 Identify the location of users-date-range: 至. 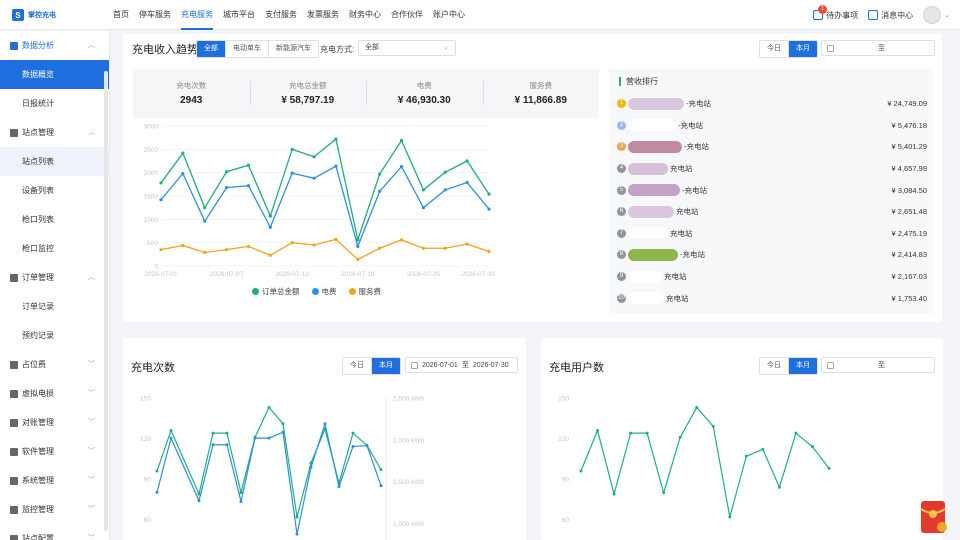
(878, 365).